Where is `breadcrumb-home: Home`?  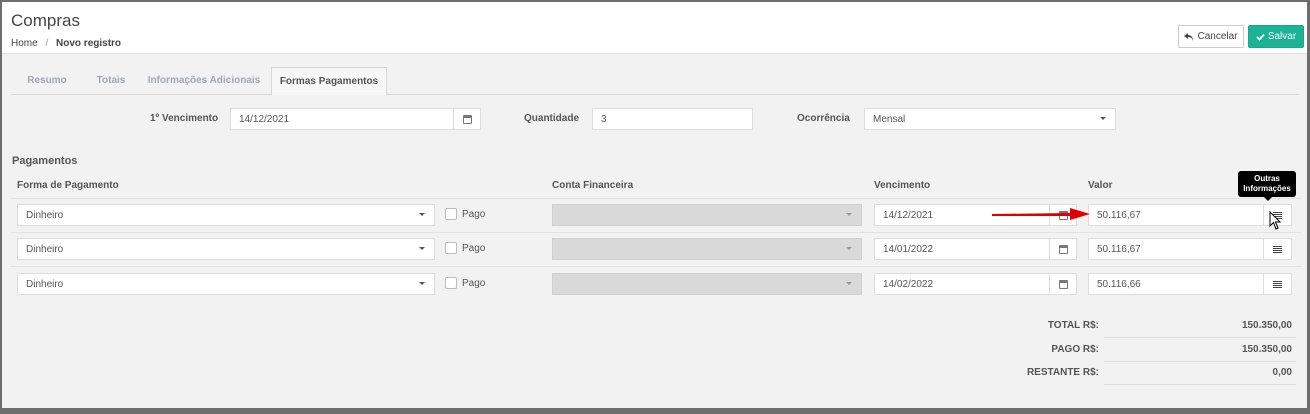 breadcrumb-home: Home is located at coordinates (24, 43).